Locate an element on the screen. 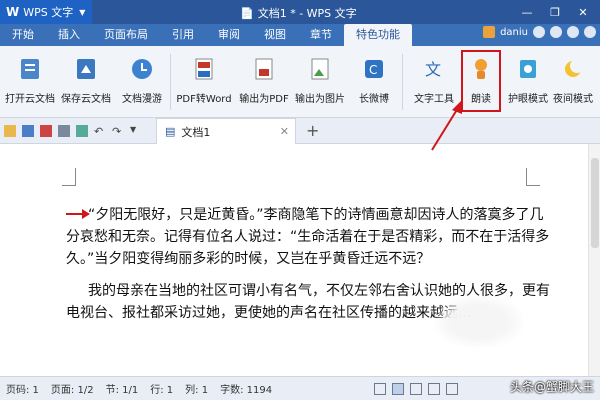 This screenshot has height=400, width=600. document-tab-icon: ▤ is located at coordinates (170, 131).